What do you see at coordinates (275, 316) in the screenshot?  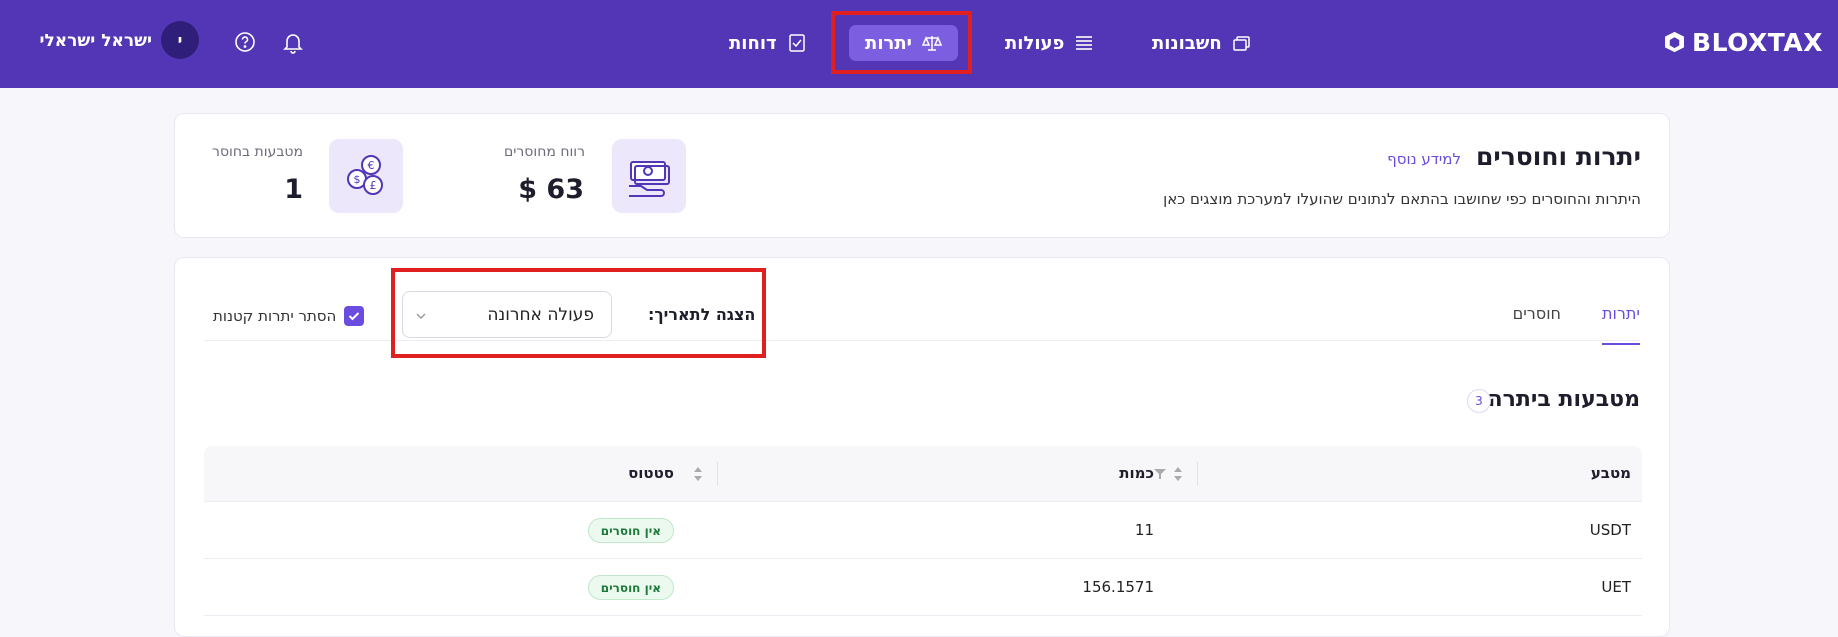 I see `hide-small-label: הסתר יתרות קטנות` at bounding box center [275, 316].